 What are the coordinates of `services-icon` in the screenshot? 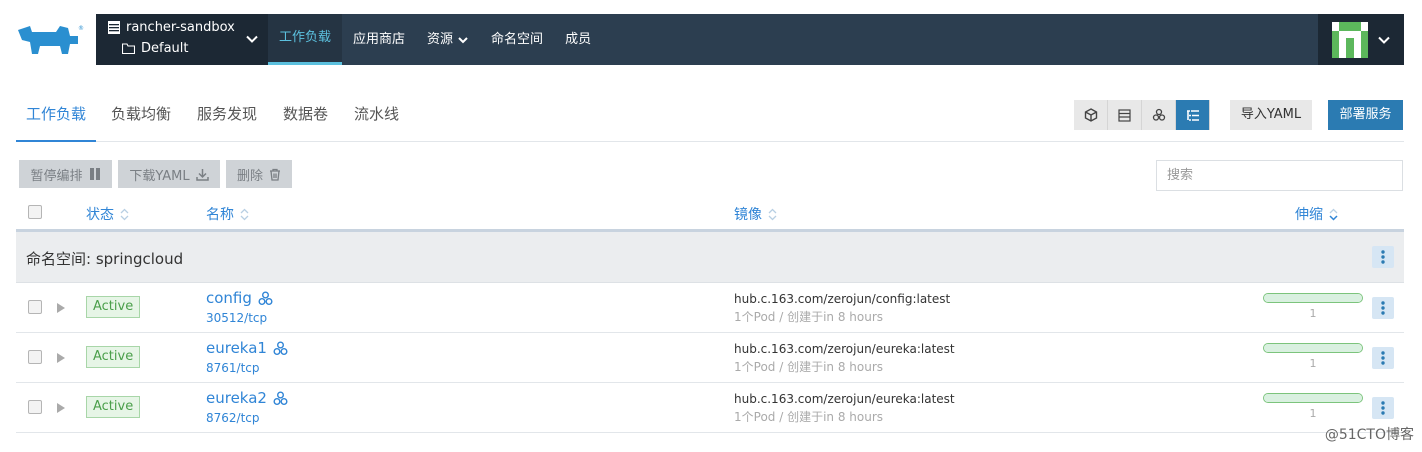 It's located at (1158, 114).